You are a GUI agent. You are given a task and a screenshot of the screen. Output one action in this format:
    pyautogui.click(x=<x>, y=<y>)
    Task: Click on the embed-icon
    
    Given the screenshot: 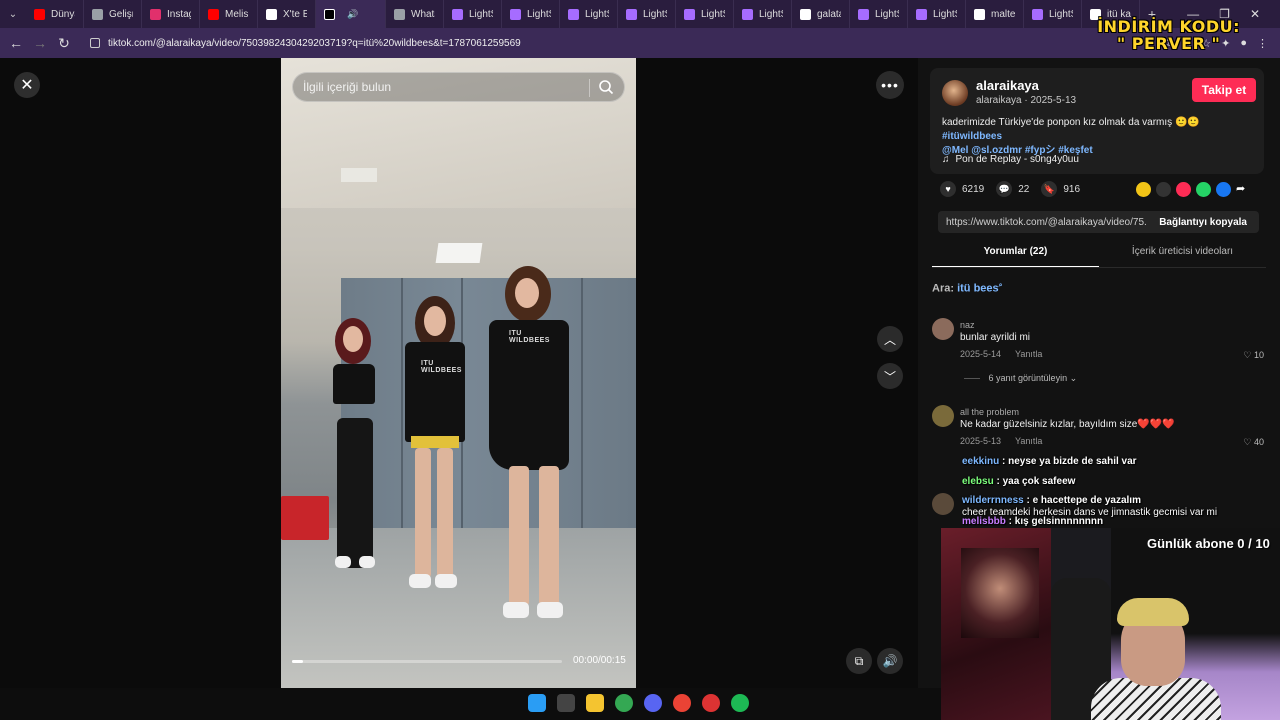 What is the action you would take?
    pyautogui.click(x=1163, y=189)
    